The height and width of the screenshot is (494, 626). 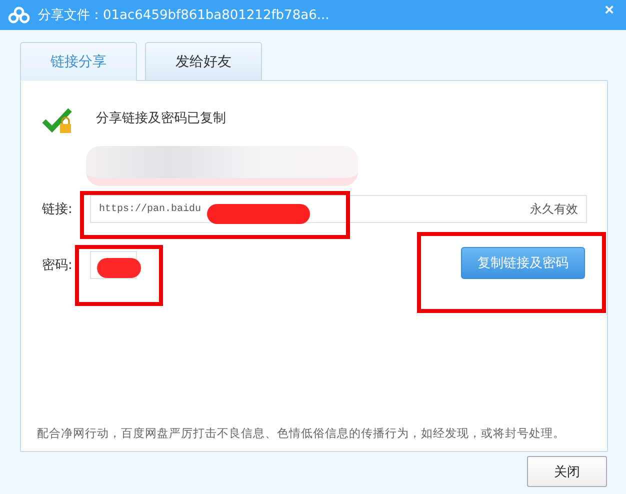 I want to click on cloud-logo-icon, so click(x=19, y=15).